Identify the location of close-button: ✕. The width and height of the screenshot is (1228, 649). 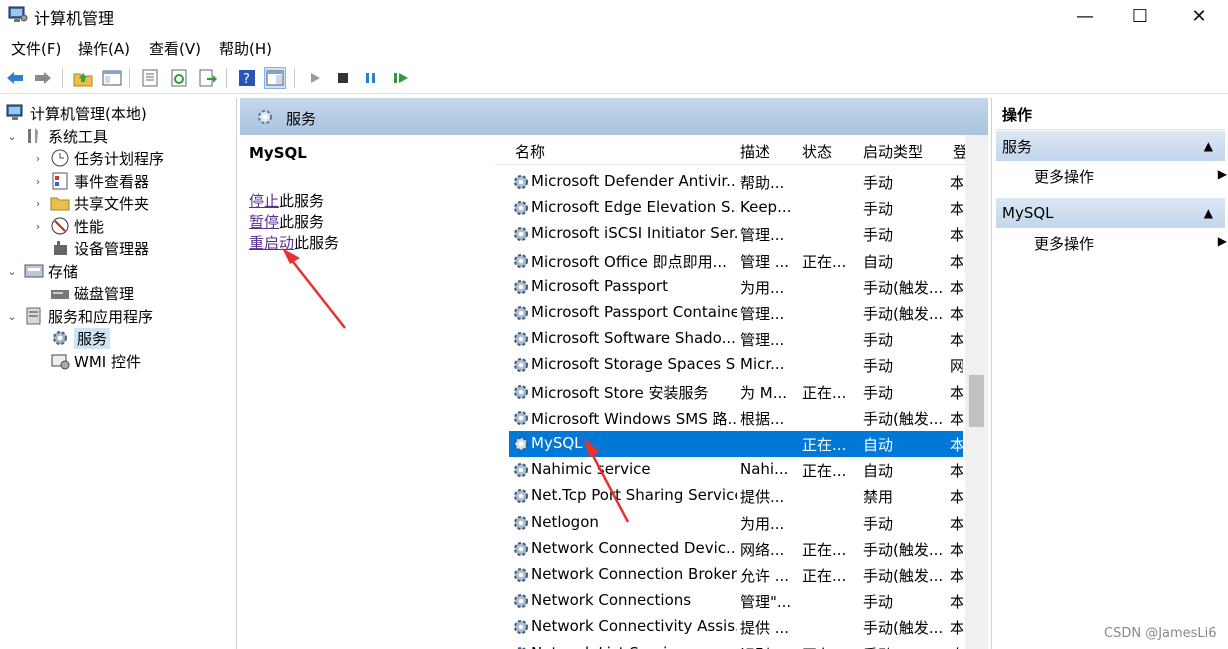
(1199, 16).